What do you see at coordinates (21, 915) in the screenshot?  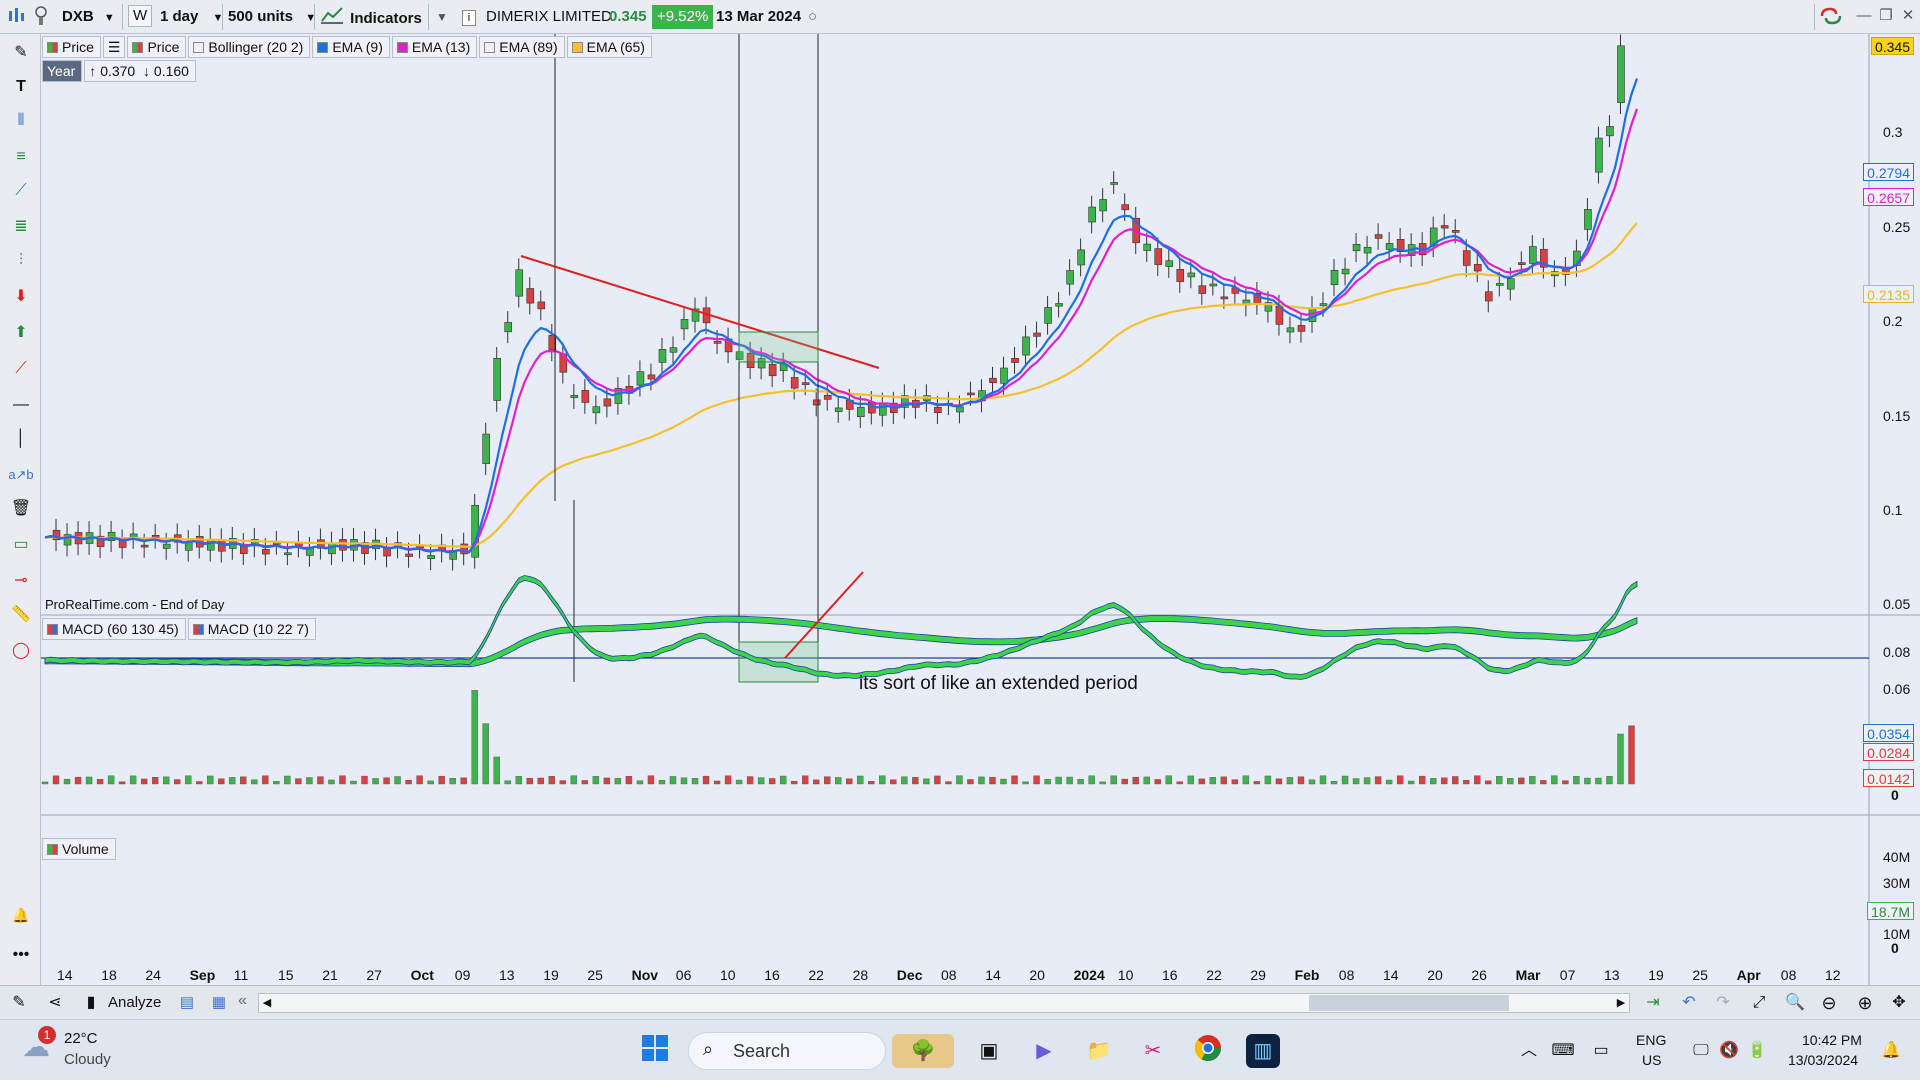 I see `alerts-icon: 🔔` at bounding box center [21, 915].